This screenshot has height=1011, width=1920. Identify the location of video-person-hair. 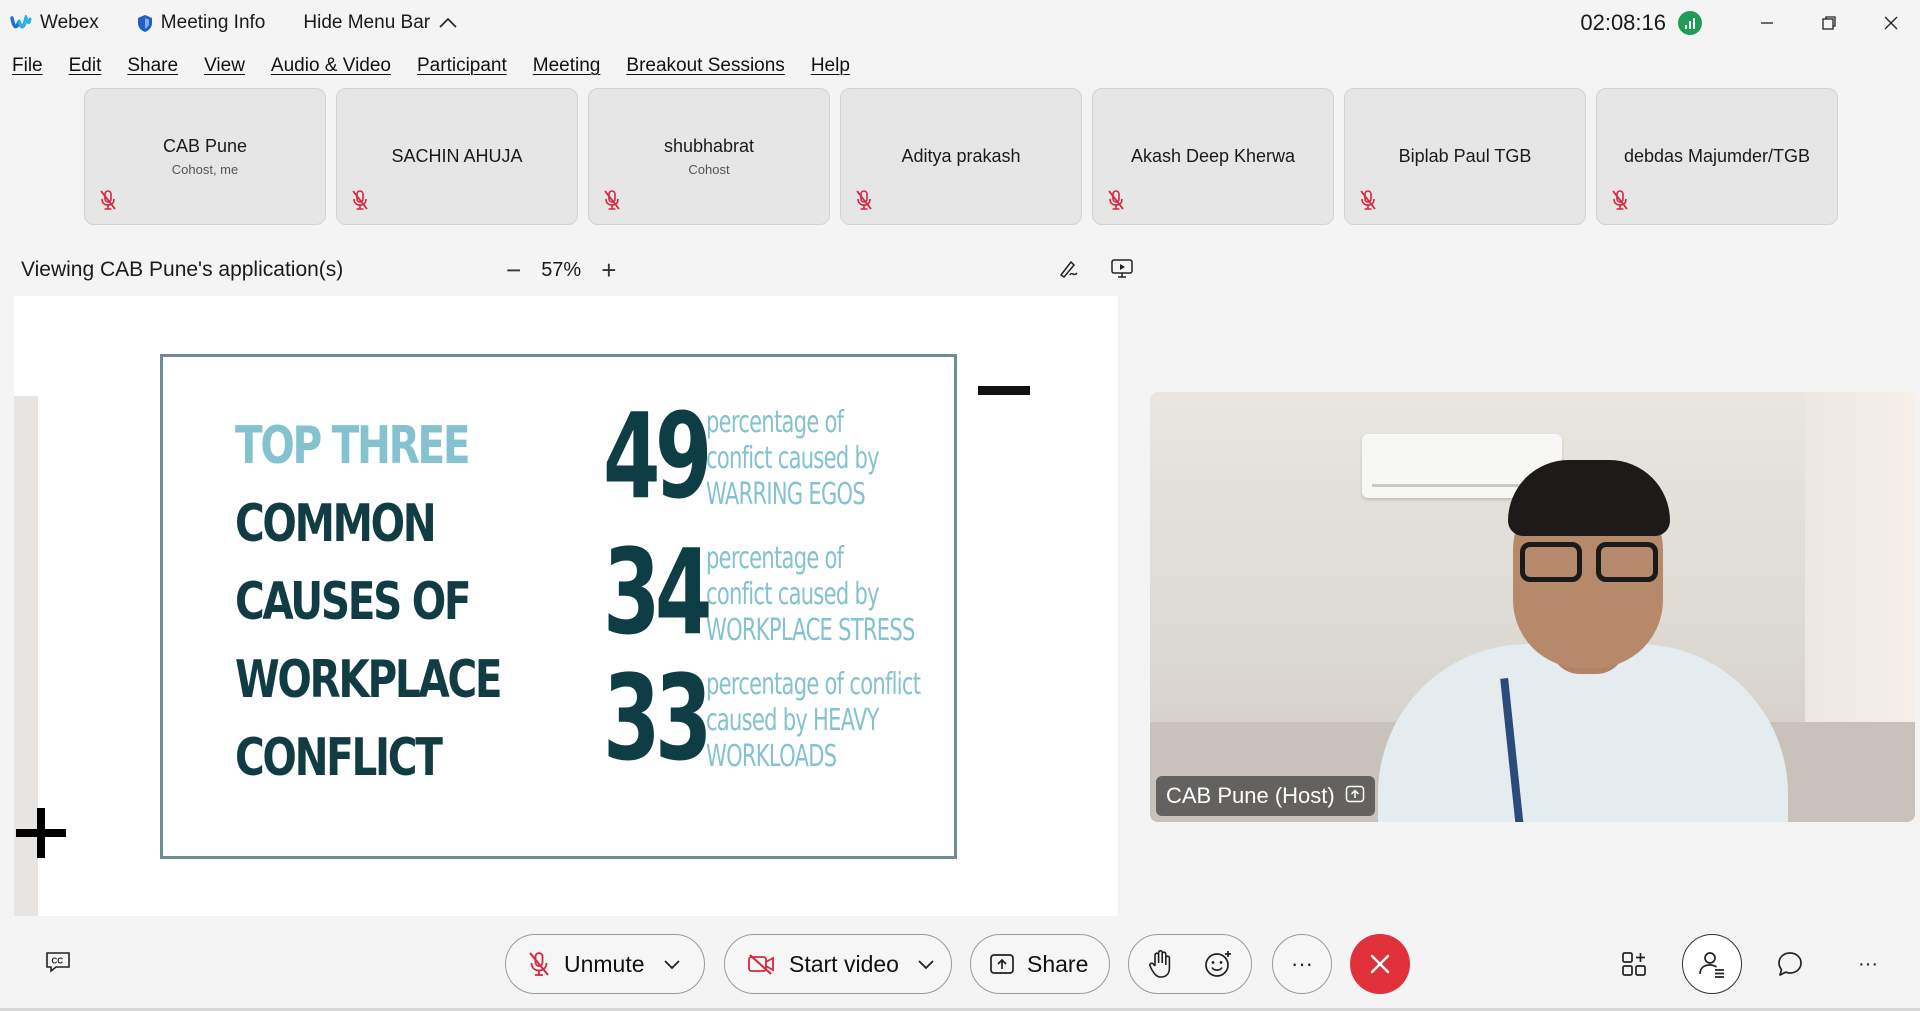
(1589, 498).